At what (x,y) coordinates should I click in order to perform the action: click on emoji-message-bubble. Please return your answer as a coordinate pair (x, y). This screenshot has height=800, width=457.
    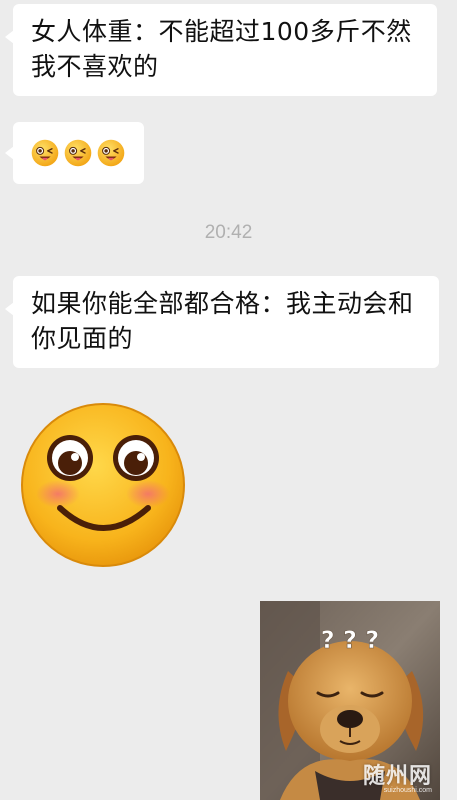
    Looking at the image, I should click on (74, 153).